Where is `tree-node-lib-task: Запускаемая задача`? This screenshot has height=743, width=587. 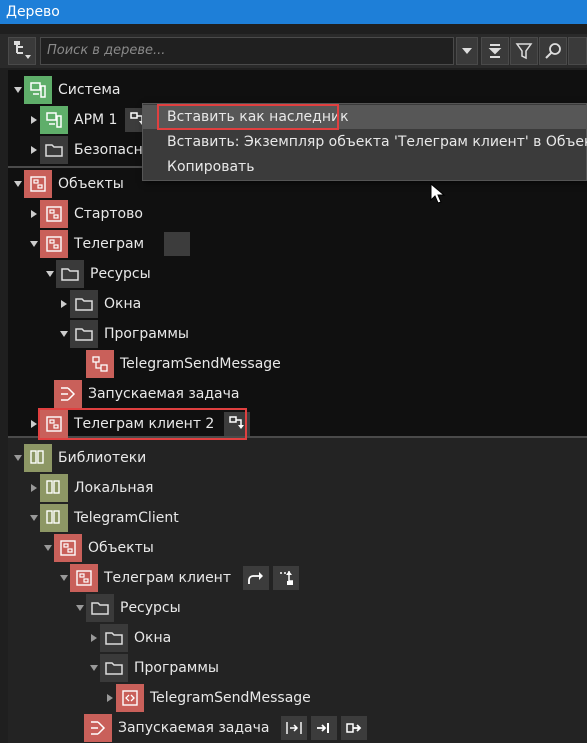 tree-node-lib-task: Запускаемая задача is located at coordinates (220, 728).